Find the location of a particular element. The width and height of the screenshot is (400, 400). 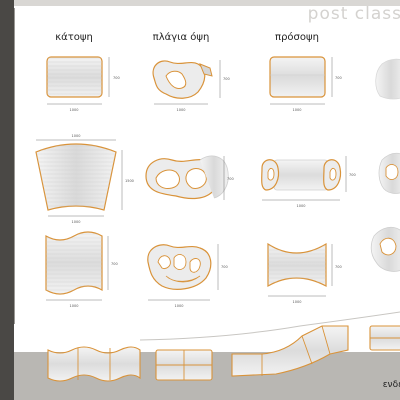

front-view-rect is located at coordinates (301, 80).